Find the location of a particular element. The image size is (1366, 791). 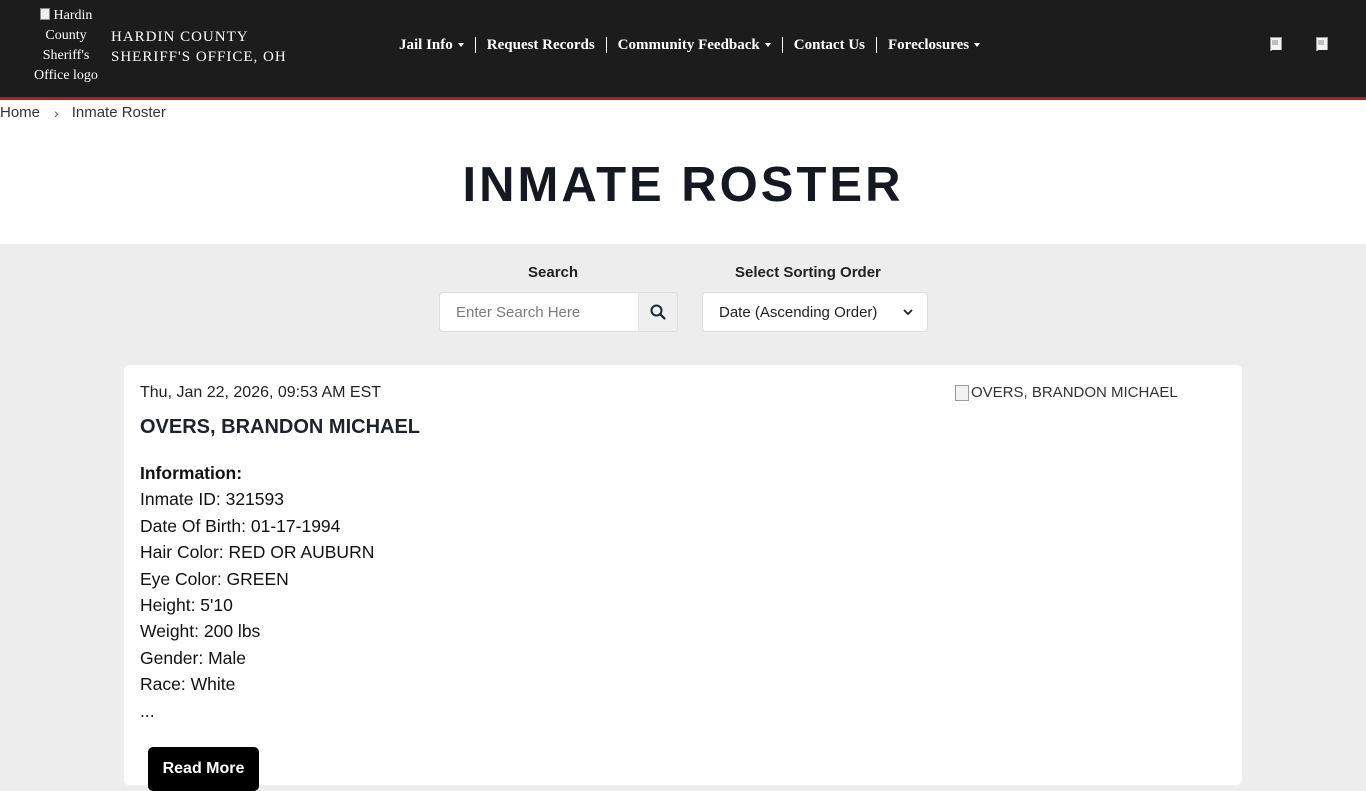

page-title: INMATE ROSTER is located at coordinates (683, 185).